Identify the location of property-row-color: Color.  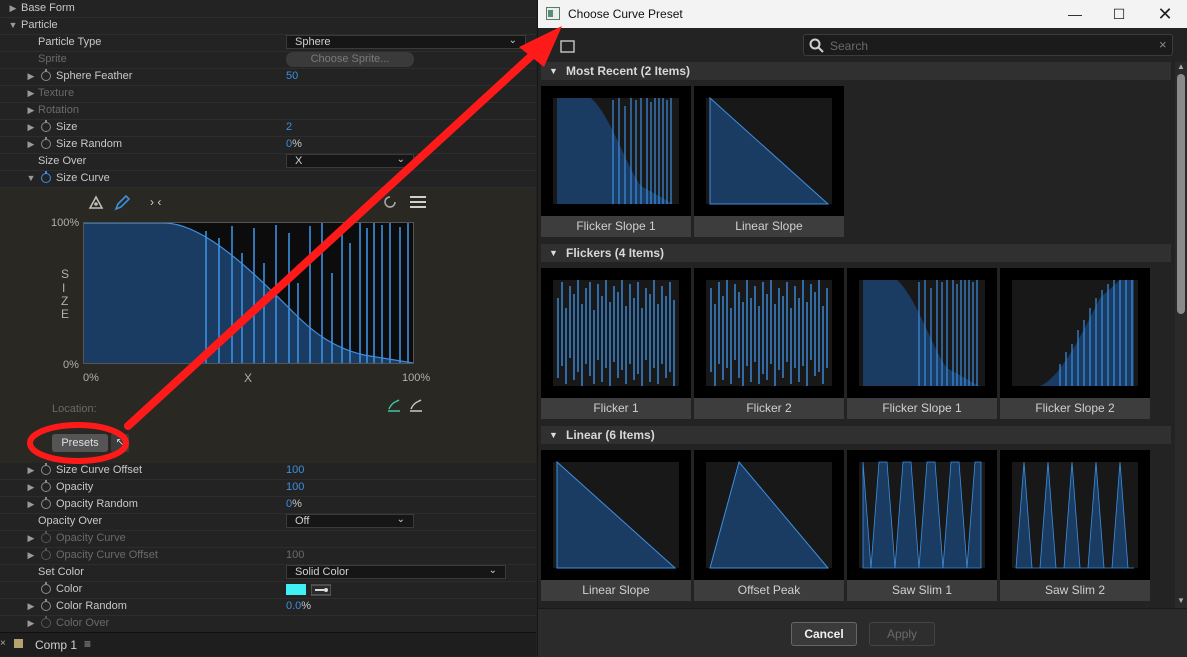
(268, 590).